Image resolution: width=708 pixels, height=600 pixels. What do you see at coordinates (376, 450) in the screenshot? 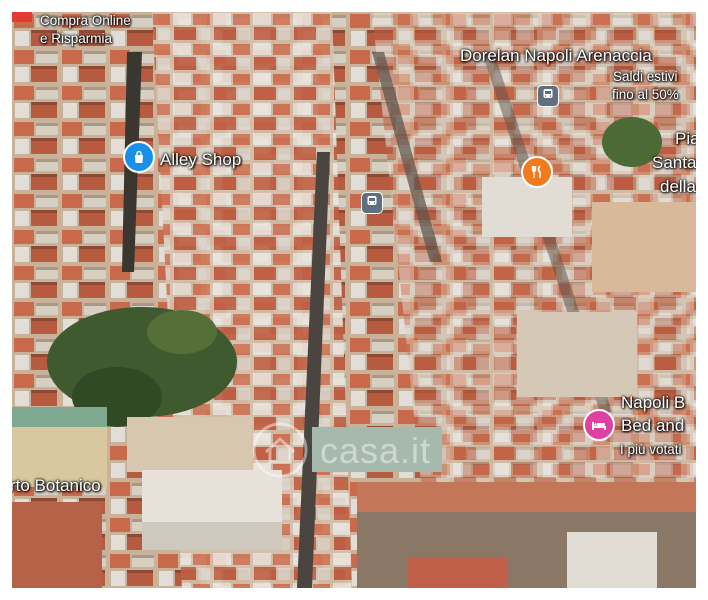
I see `watermark-text: casa.it` at bounding box center [376, 450].